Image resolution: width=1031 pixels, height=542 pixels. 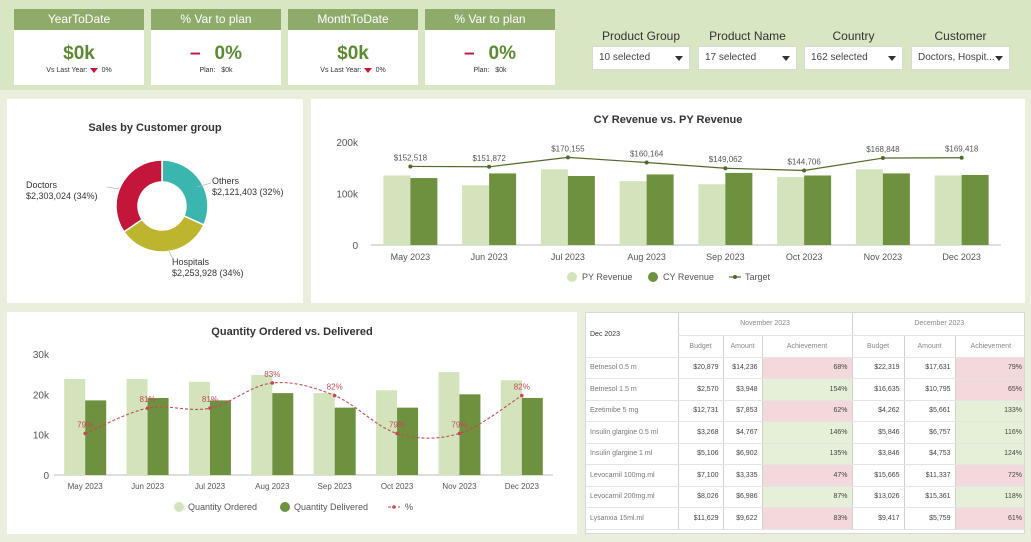 I want to click on kpi-card-var-plan-mtd: % Var to plan –0% Plan: $0k, so click(x=490, y=47).